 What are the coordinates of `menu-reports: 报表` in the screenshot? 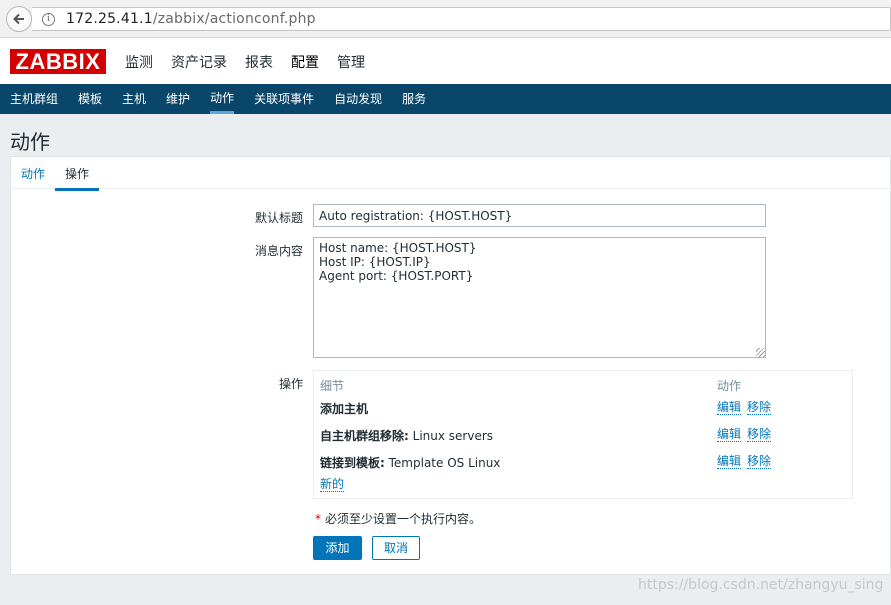 It's located at (259, 62).